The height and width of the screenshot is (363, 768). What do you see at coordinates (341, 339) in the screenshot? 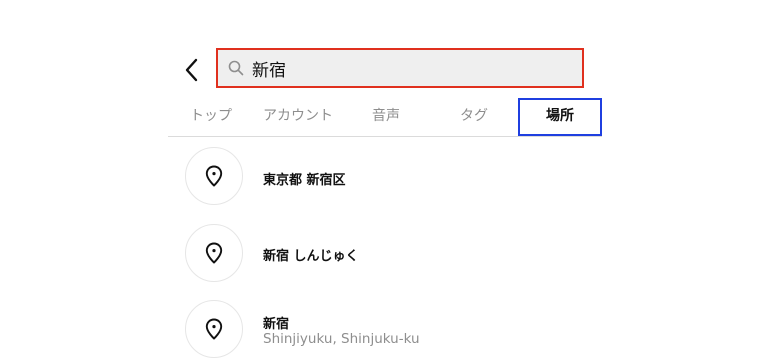
I see `place-subtitle: Shinjiyuku, Shinjuku-ku` at bounding box center [341, 339].